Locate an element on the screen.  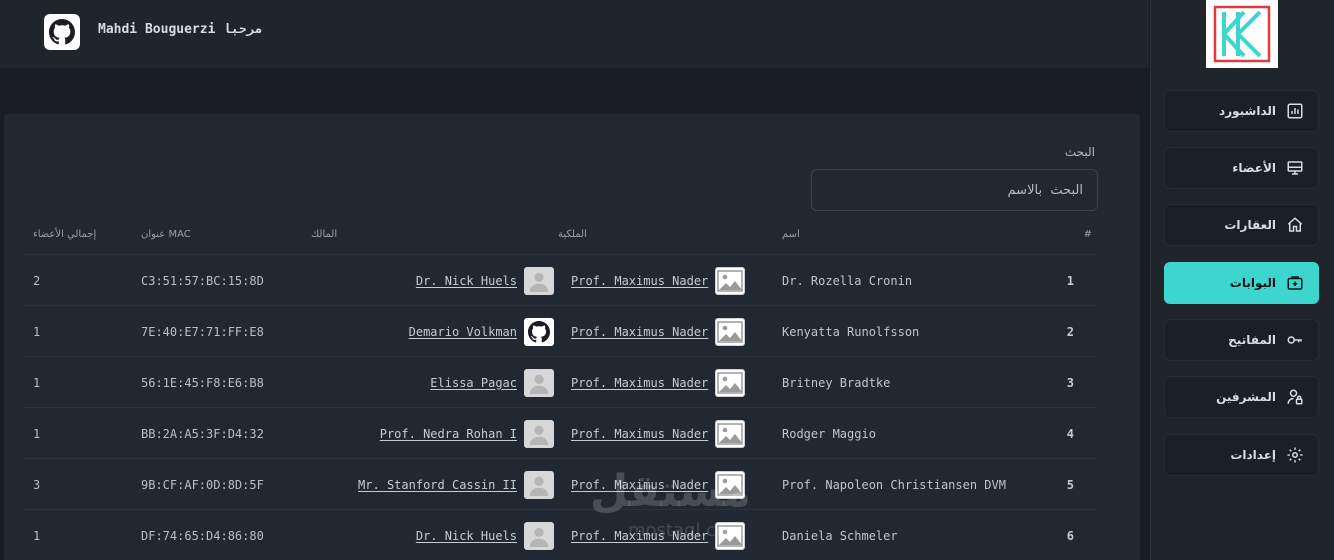
chart-icon is located at coordinates (1295, 111).